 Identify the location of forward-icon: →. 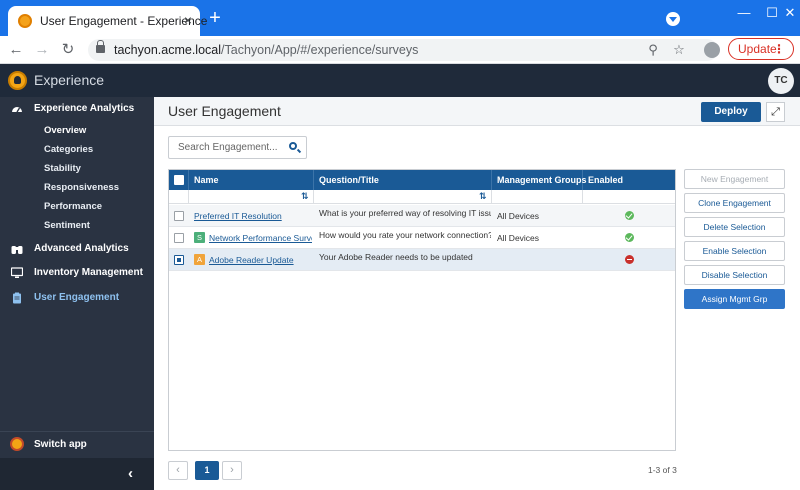
(42, 50).